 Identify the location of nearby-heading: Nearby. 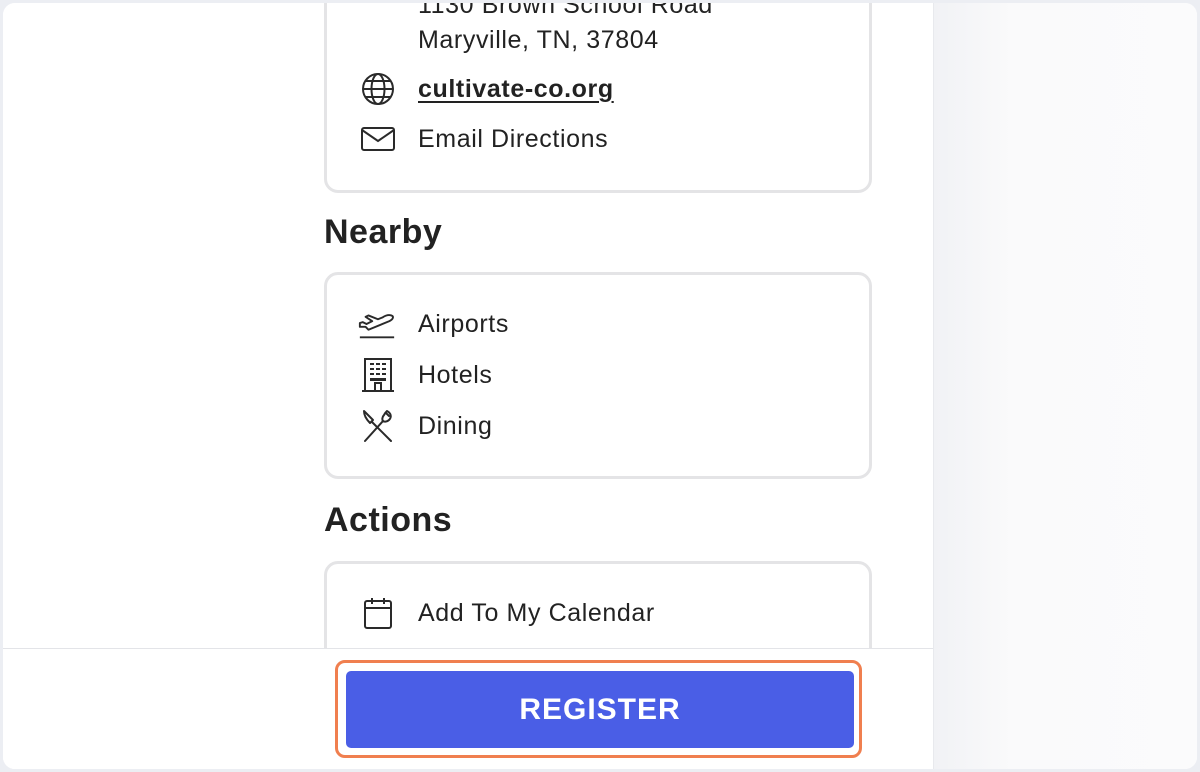
(383, 232).